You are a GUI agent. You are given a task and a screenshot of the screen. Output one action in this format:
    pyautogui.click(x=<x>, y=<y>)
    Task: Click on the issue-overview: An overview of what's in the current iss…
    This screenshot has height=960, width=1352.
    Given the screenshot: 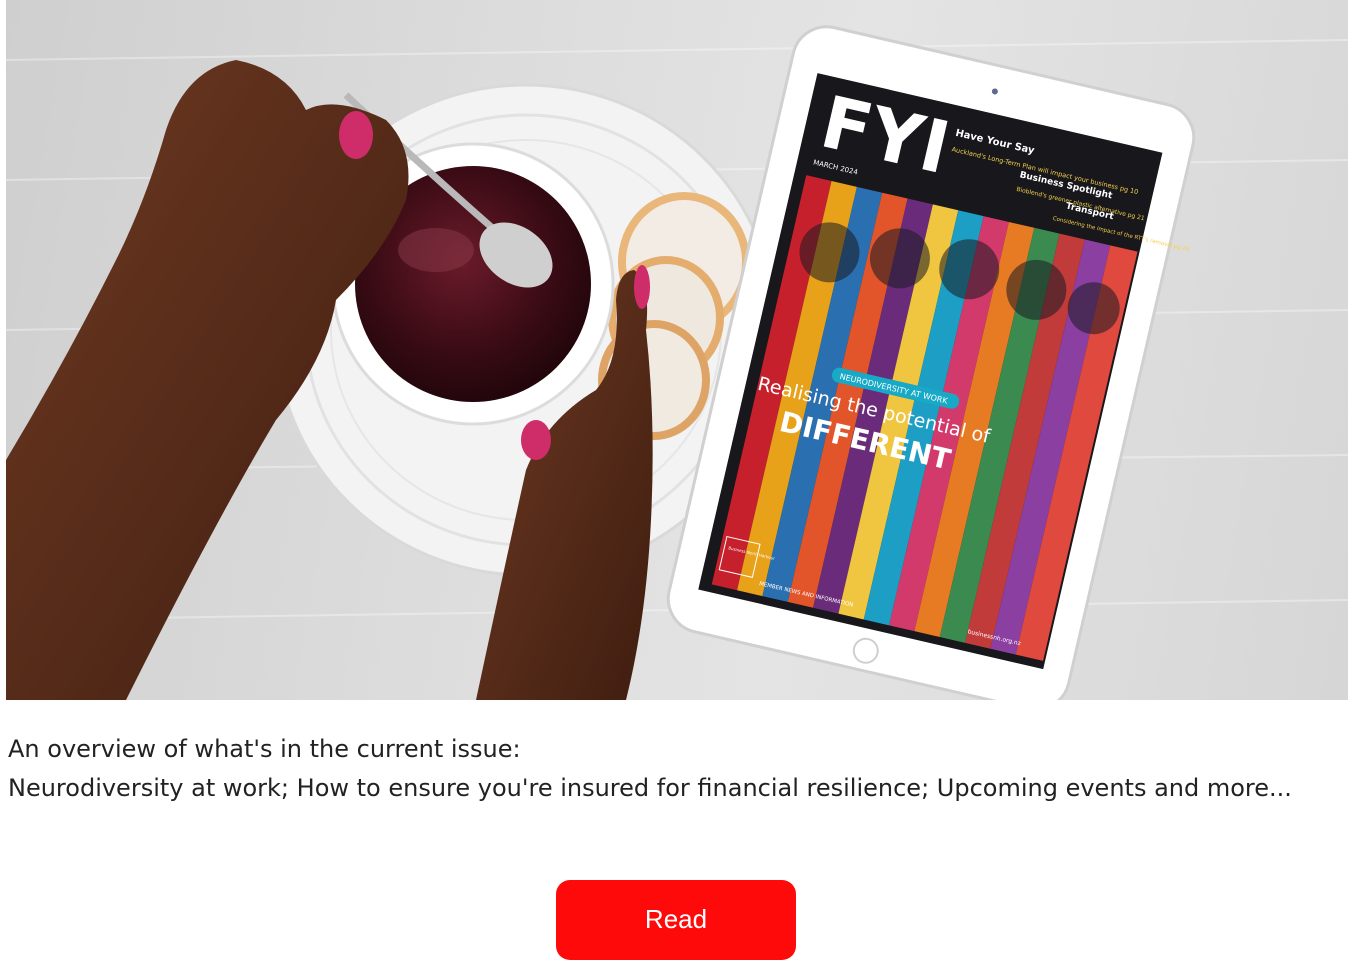 What is the action you would take?
    pyautogui.click(x=673, y=769)
    